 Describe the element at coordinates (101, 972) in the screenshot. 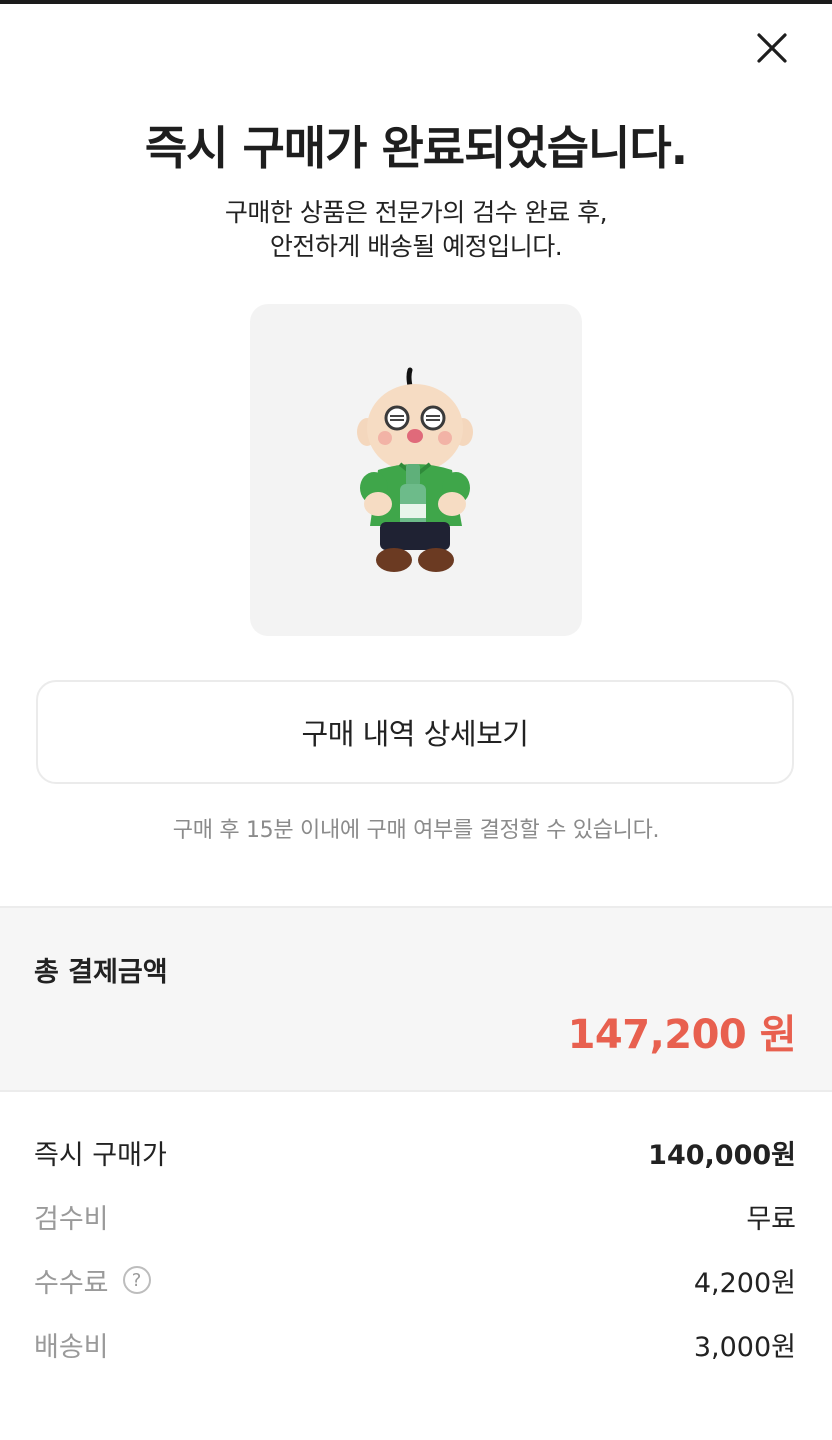

I see `total-payment-label: 총 결제금액` at that location.